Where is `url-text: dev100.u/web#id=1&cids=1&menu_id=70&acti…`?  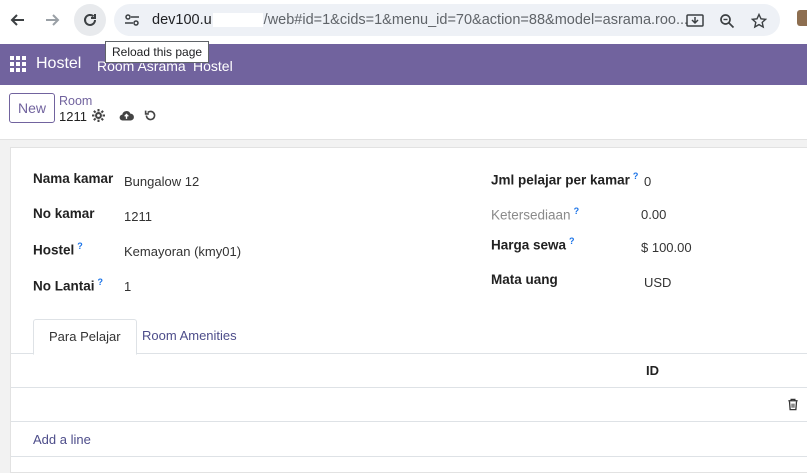
url-text: dev100.u/web#id=1&cids=1&menu_id=70&acti… is located at coordinates (420, 20).